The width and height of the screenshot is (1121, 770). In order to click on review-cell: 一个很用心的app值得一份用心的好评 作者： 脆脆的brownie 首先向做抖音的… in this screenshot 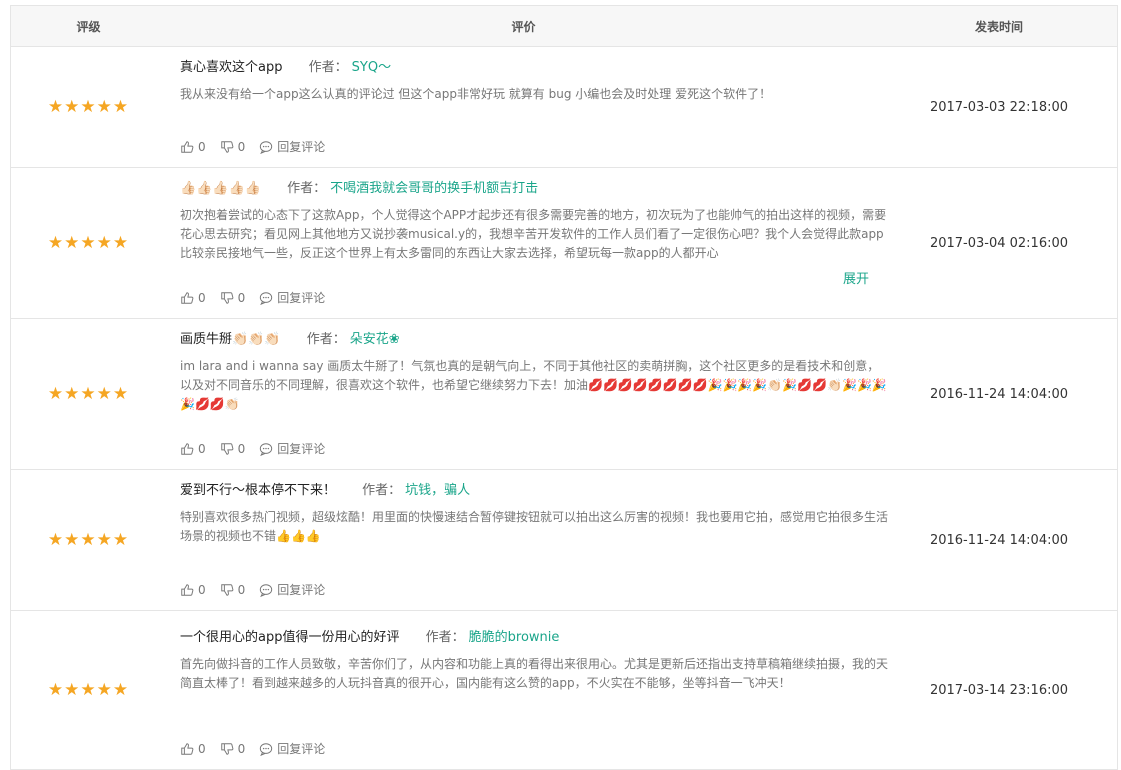, I will do `click(527, 690)`.